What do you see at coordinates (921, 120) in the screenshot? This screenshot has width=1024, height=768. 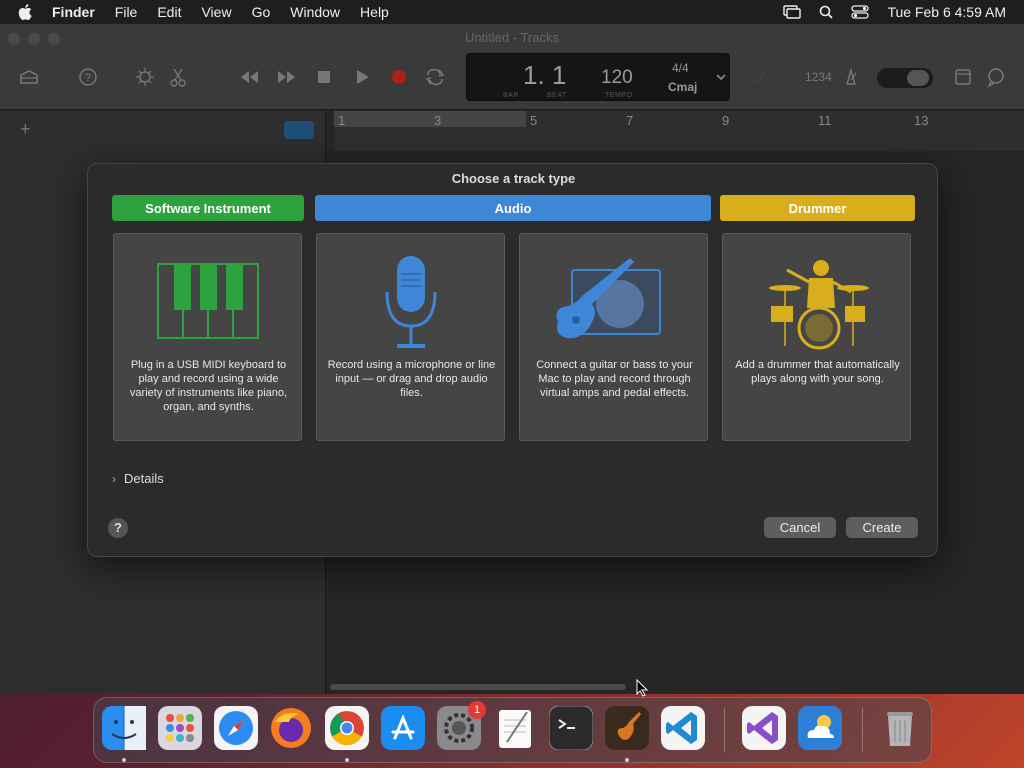 I see `ruler-bar-13: 13` at bounding box center [921, 120].